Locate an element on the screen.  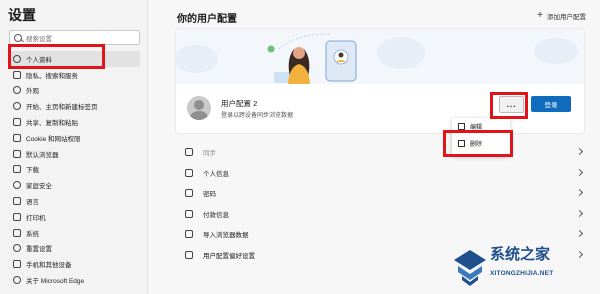
sidebar-item-downloads: 下载 is located at coordinates (74, 170).